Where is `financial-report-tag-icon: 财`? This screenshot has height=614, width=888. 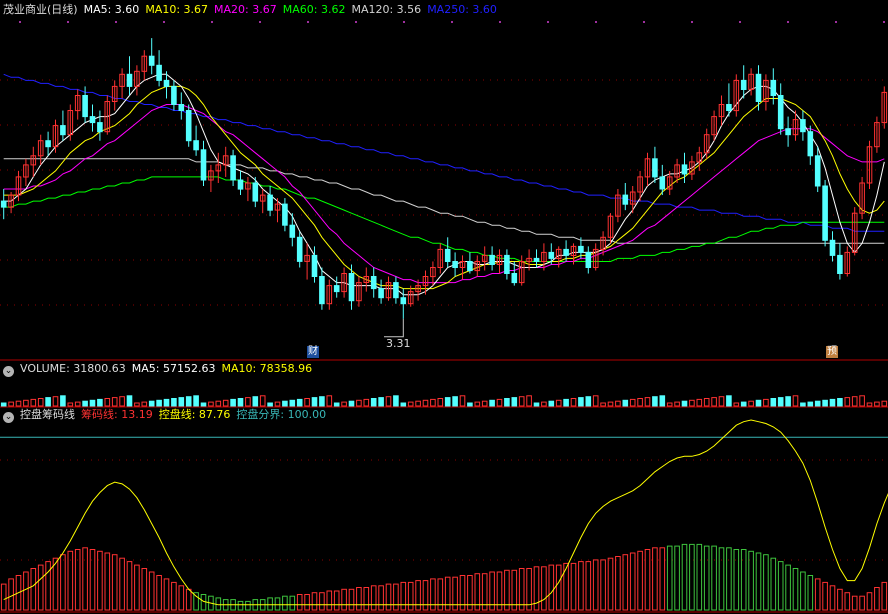 financial-report-tag-icon: 财 is located at coordinates (313, 352).